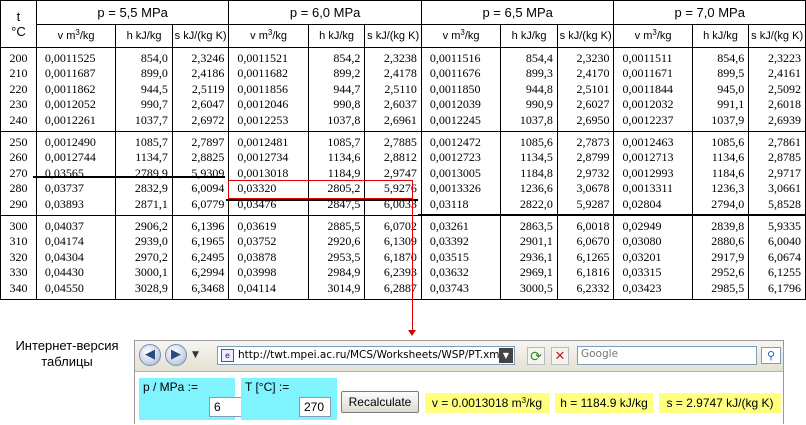 The image size is (806, 425). I want to click on entropy-cell: 2,3246 2,4186 2,5119 2,6047 2,6972, so click(200, 89).